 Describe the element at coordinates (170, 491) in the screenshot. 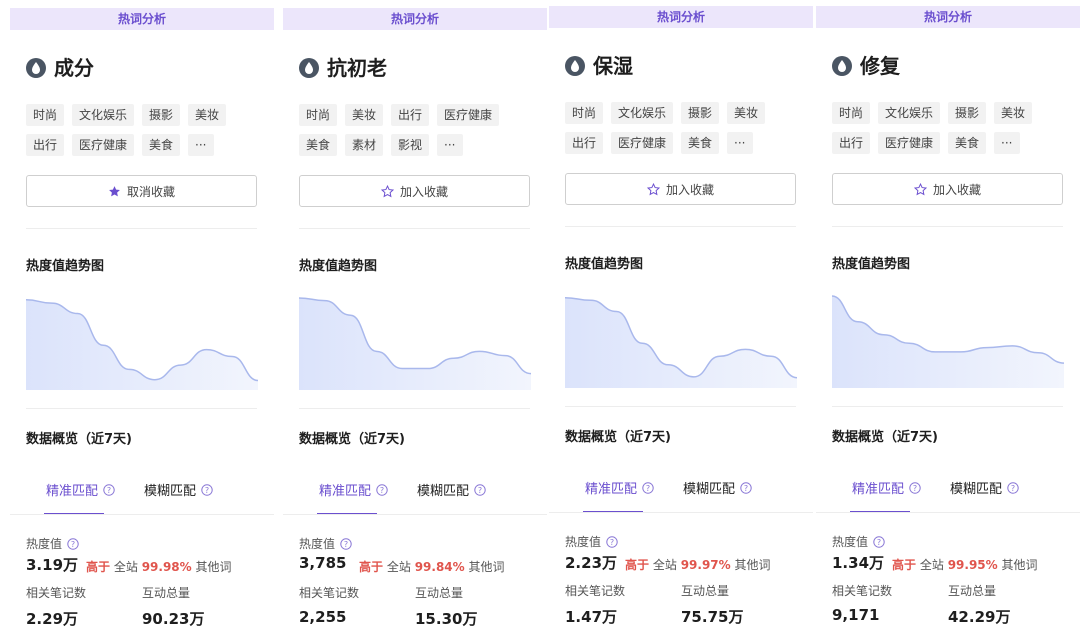

I see `tab-fuzzy-label: 模糊匹配` at that location.